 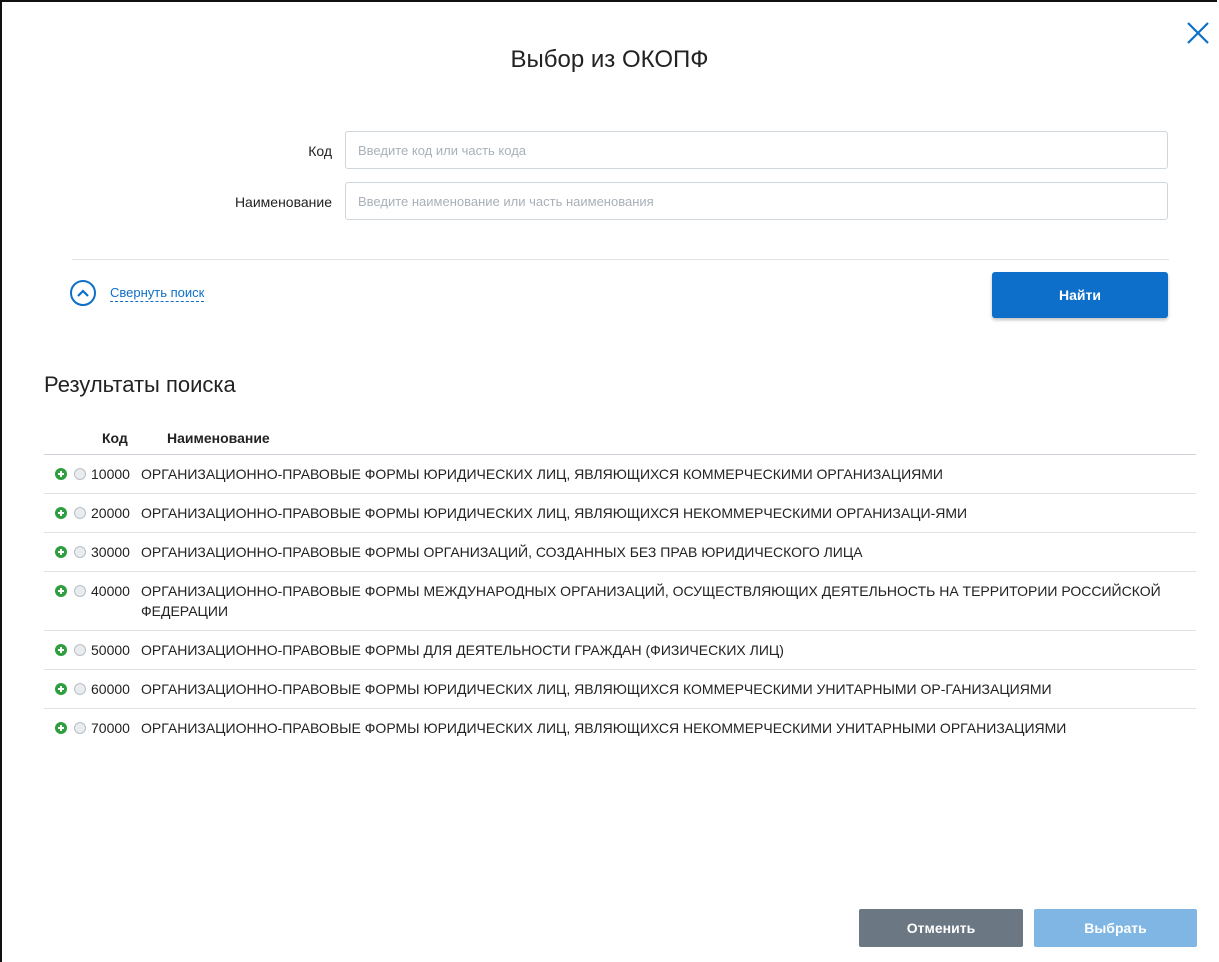 What do you see at coordinates (110, 591) in the screenshot?
I see `row-code: 40000` at bounding box center [110, 591].